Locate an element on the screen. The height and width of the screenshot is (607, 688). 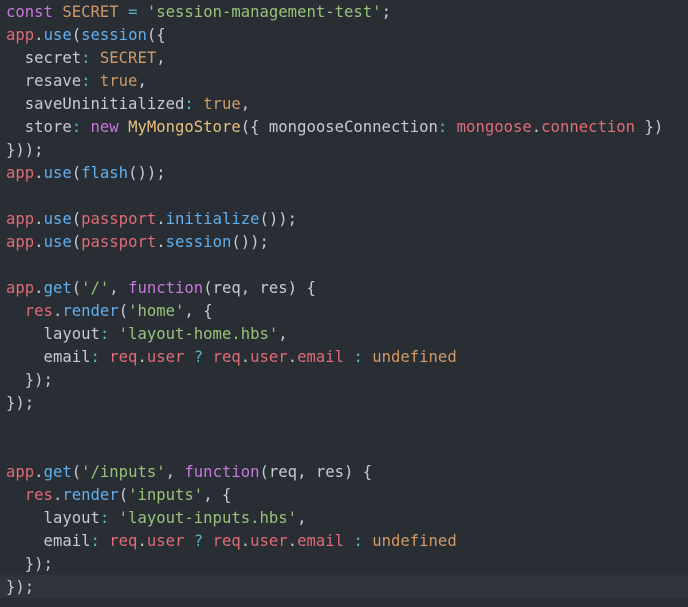
code-token-variable: connection is located at coordinates (588, 127).